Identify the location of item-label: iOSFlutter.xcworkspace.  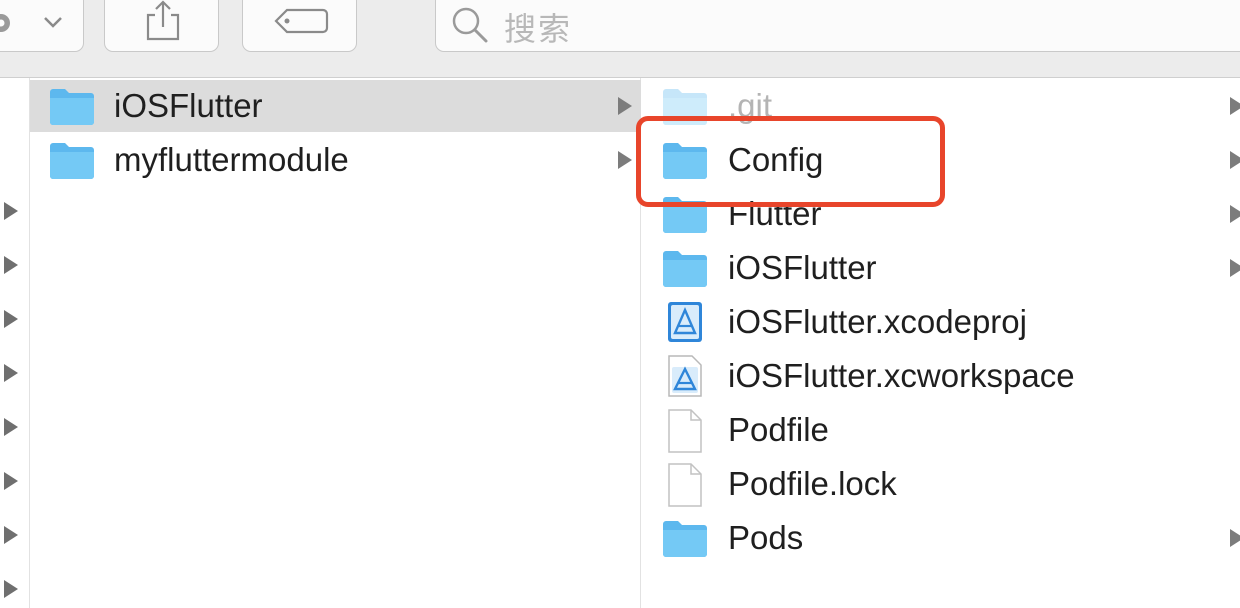
(901, 375).